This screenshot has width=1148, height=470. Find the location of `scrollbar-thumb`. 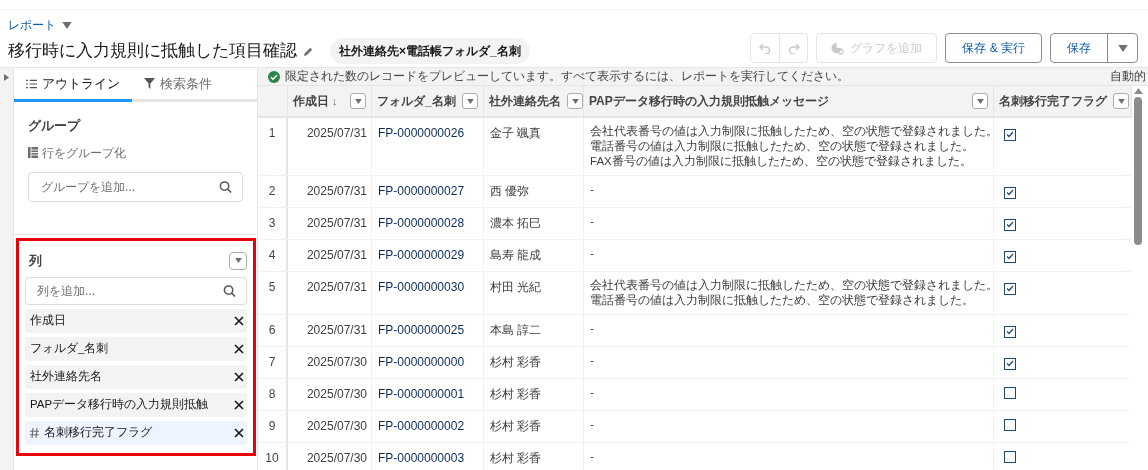

scrollbar-thumb is located at coordinates (1138, 171).